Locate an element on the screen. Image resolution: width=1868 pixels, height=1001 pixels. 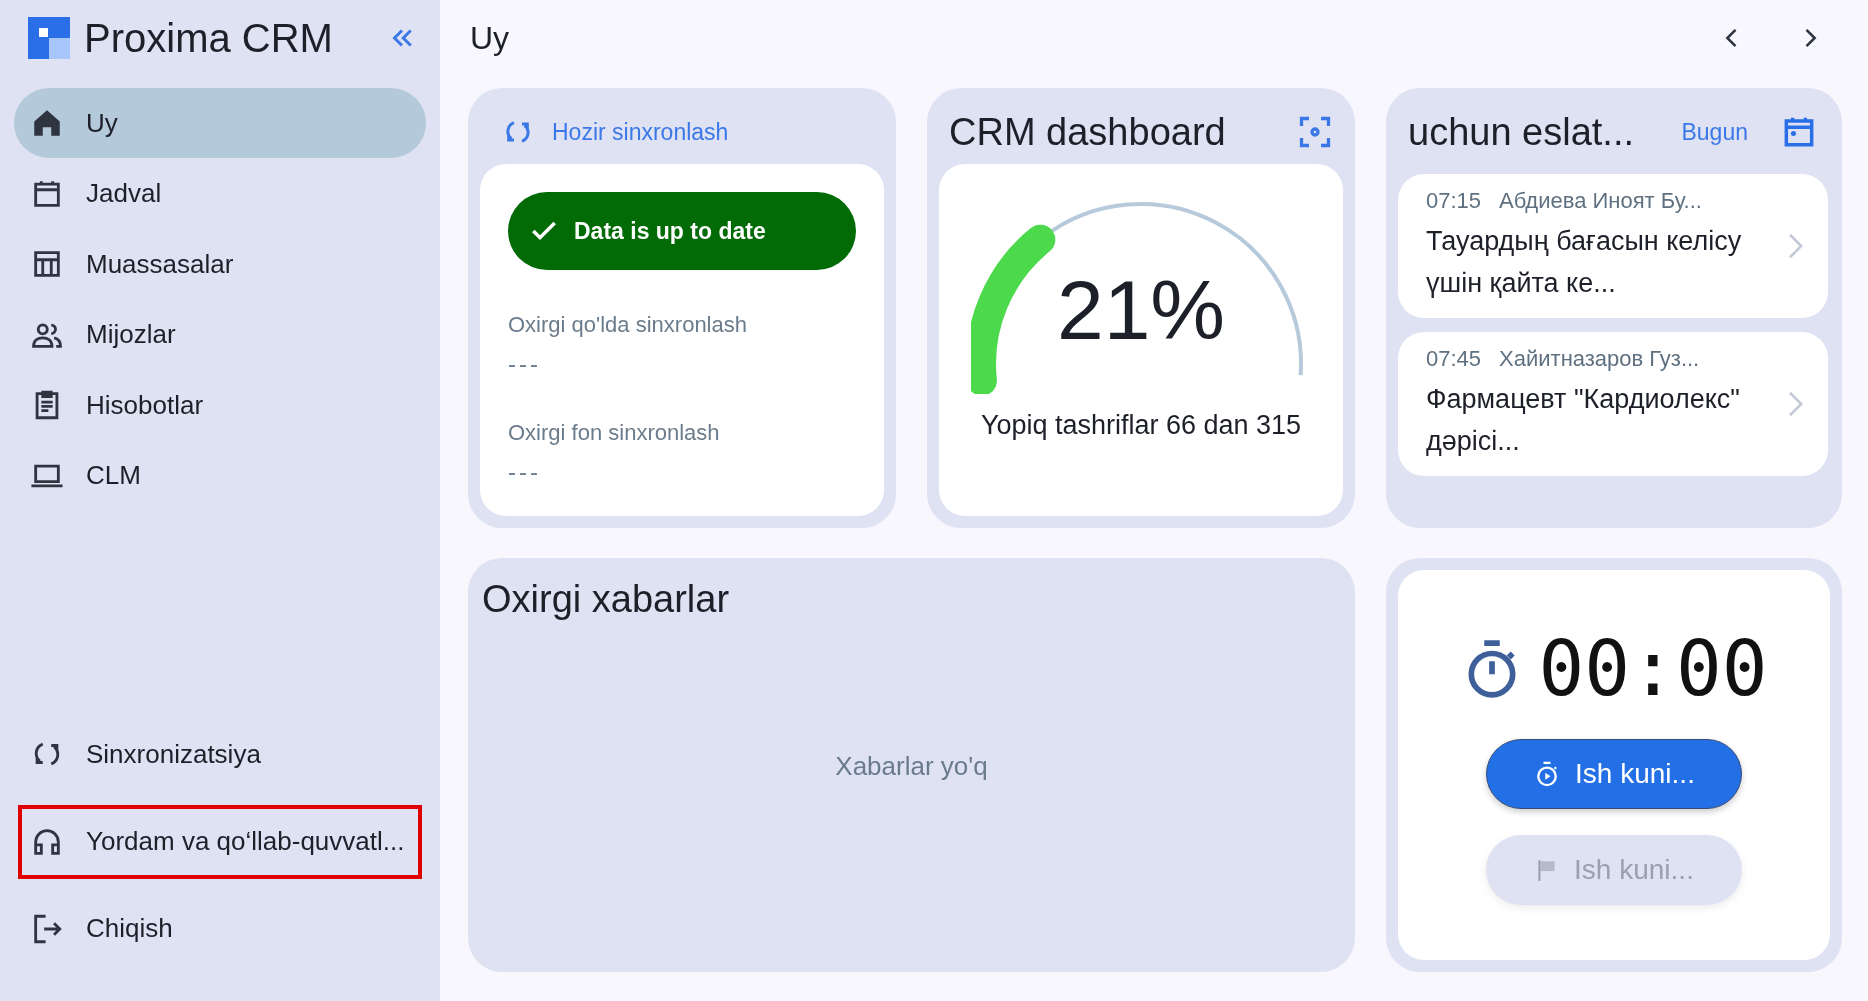
nav-item: Sinxronizatsiya is located at coordinates (220, 754).